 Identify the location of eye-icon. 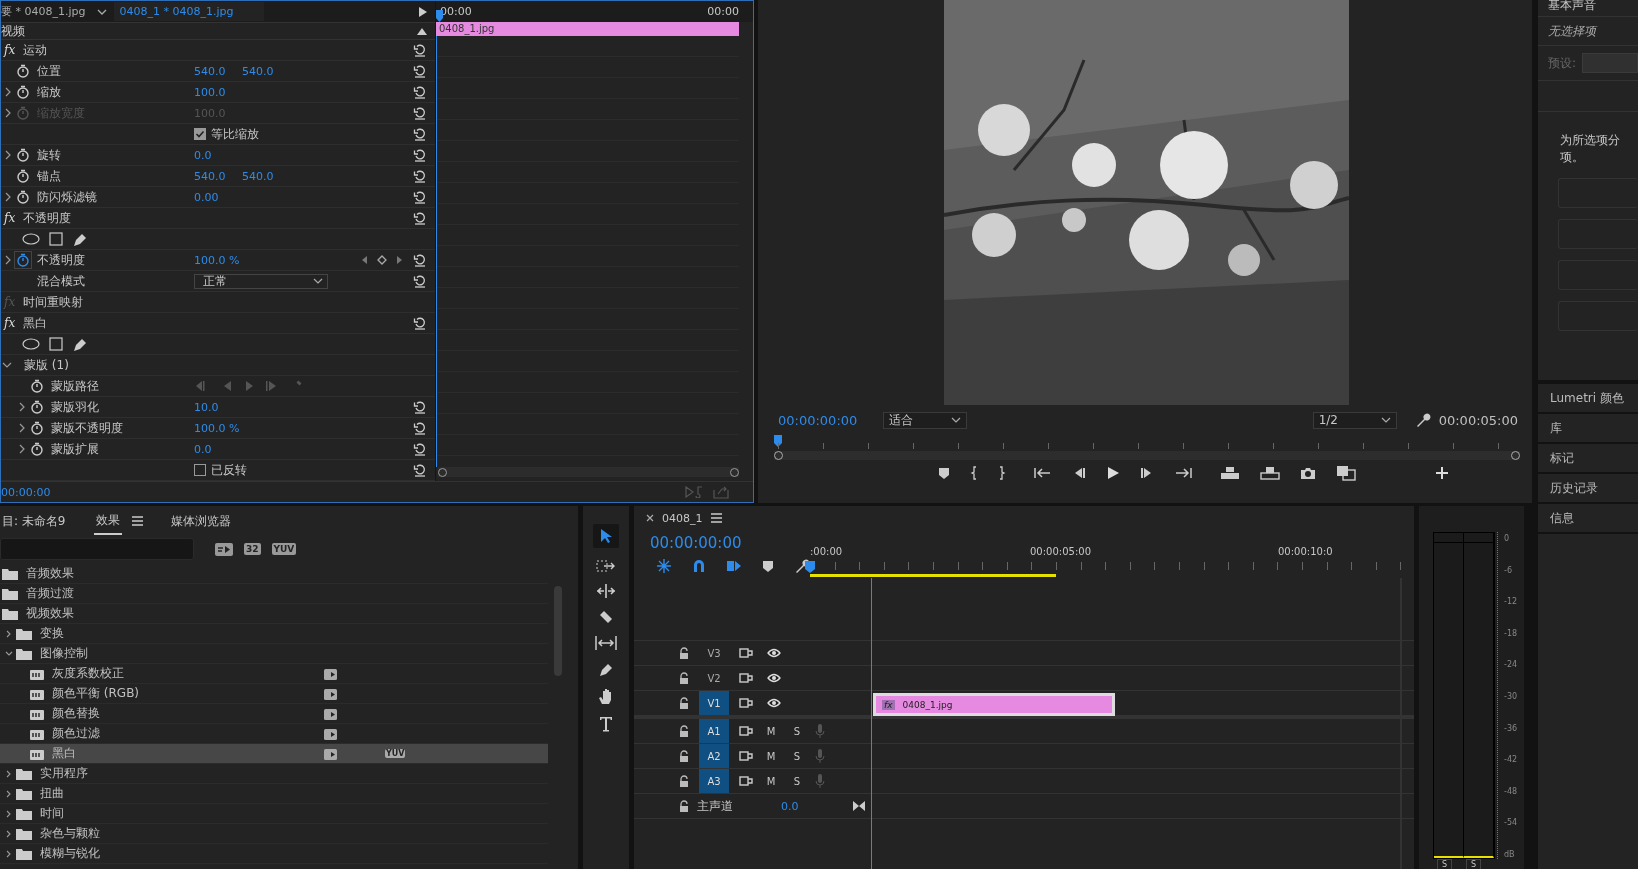
(774, 678).